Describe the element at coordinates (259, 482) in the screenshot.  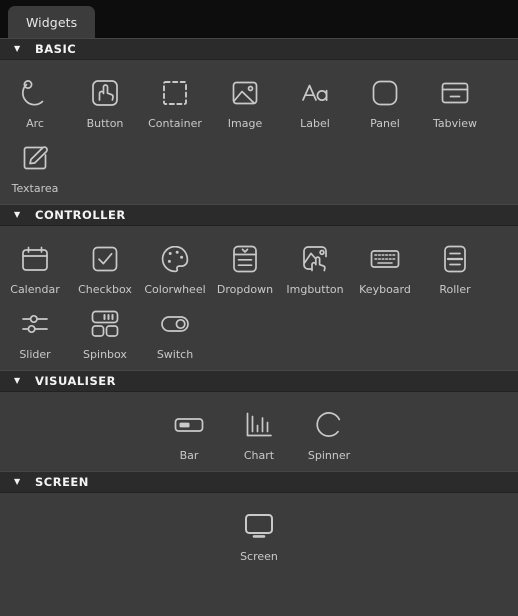
I see `section-header-screen: ▼ SCREEN` at that location.